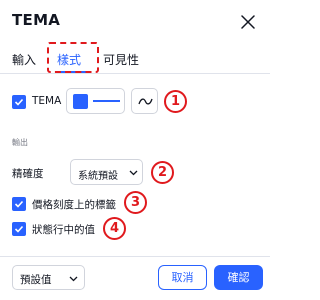 The height and width of the screenshot is (300, 320). What do you see at coordinates (248, 22) in the screenshot?
I see `close-icon` at bounding box center [248, 22].